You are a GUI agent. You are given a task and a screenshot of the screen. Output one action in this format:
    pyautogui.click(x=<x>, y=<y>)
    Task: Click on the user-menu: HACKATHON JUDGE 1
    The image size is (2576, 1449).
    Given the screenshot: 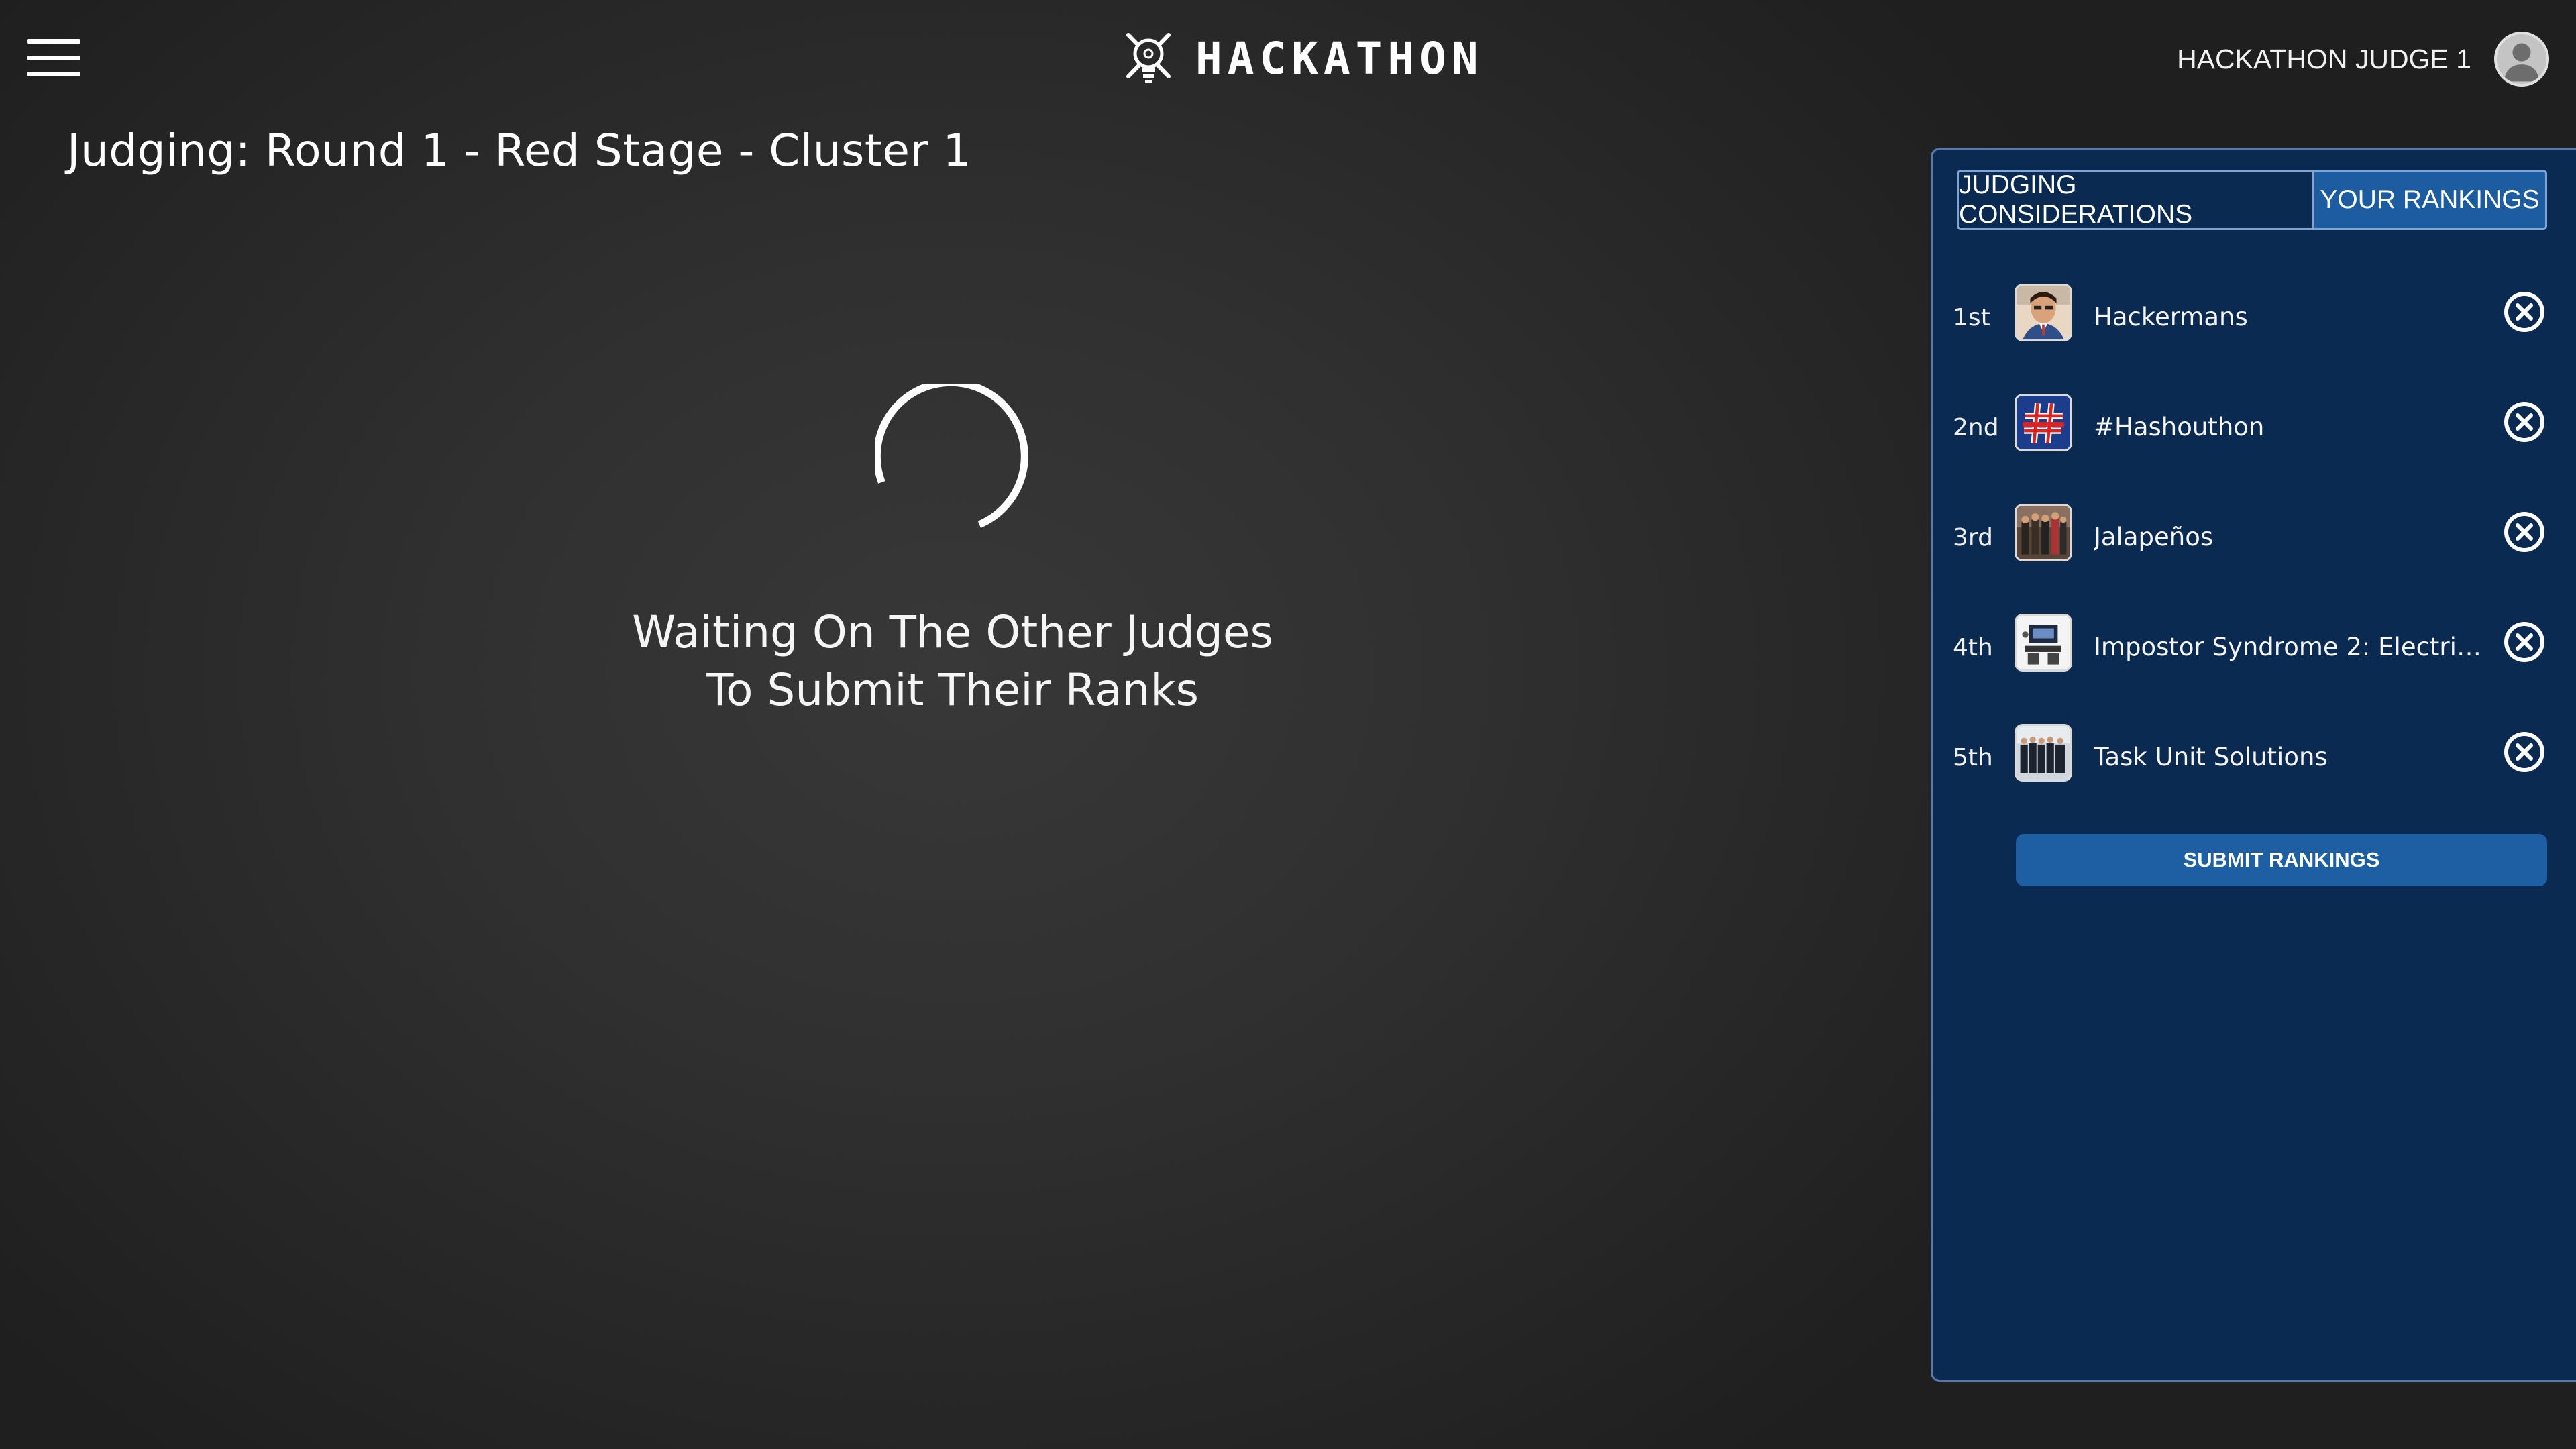 What is the action you would take?
    pyautogui.click(x=2363, y=59)
    